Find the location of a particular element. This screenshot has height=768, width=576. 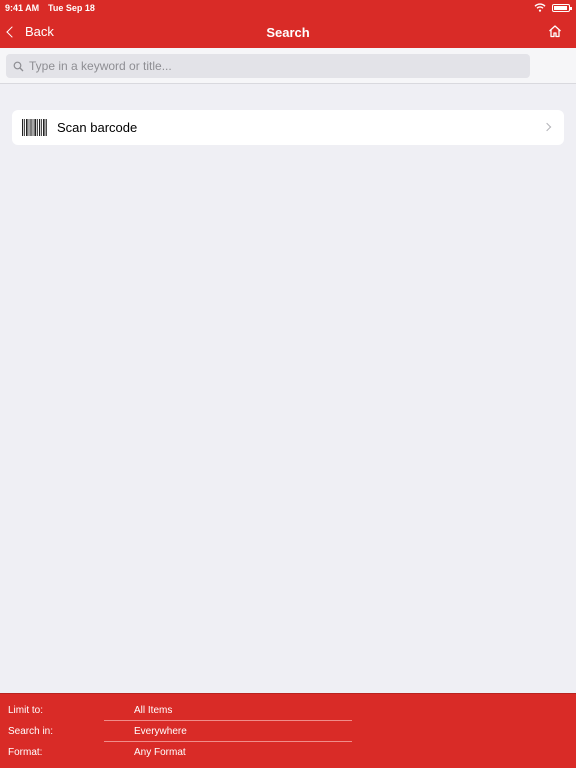

disclosure-chevron-icon is located at coordinates (547, 127).